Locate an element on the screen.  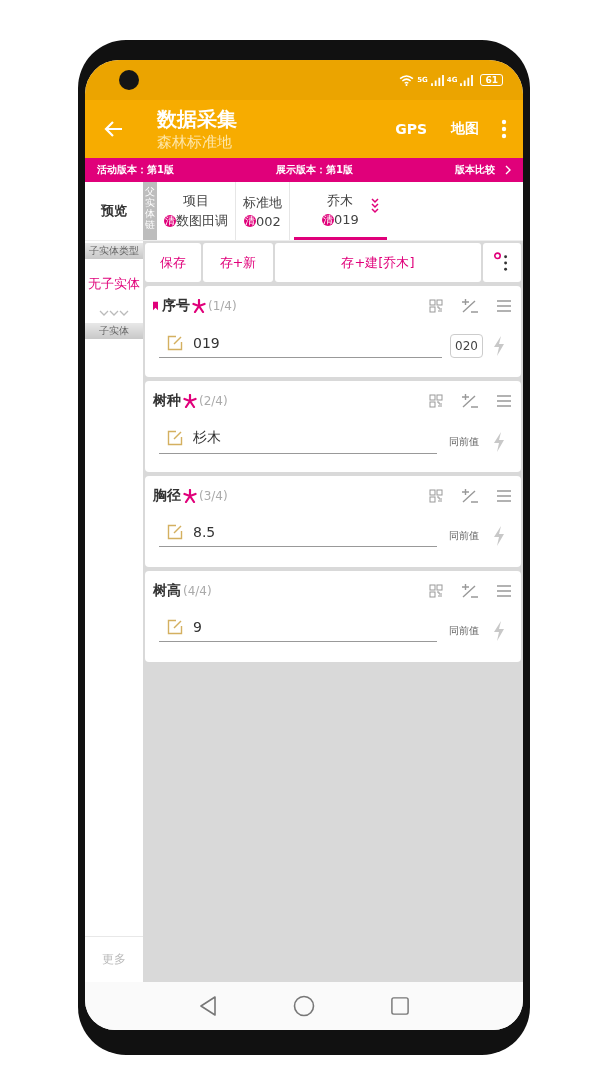
screen-title: 数据采集 is located at coordinates (197, 119).